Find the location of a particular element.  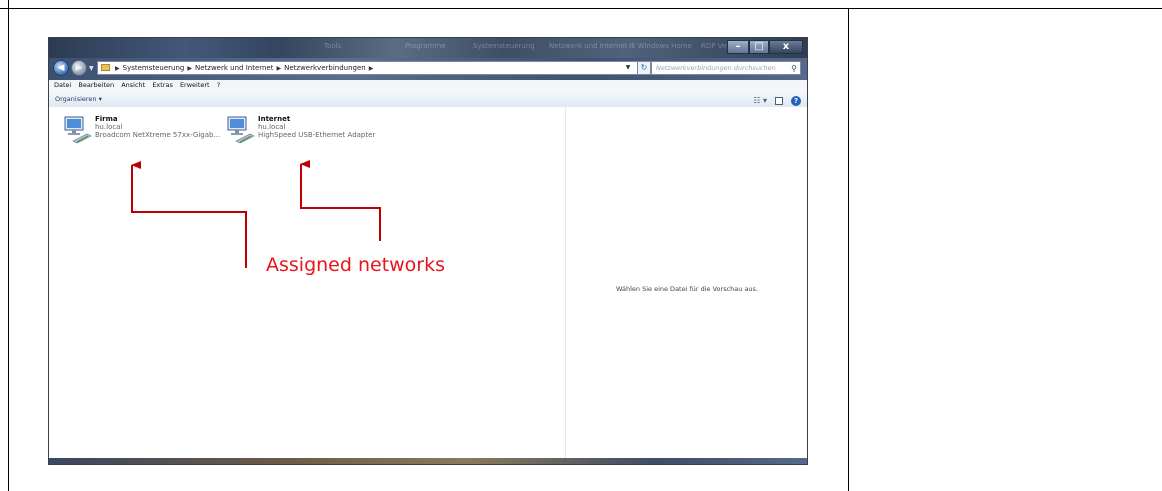

table-border-left is located at coordinates (8, 245).